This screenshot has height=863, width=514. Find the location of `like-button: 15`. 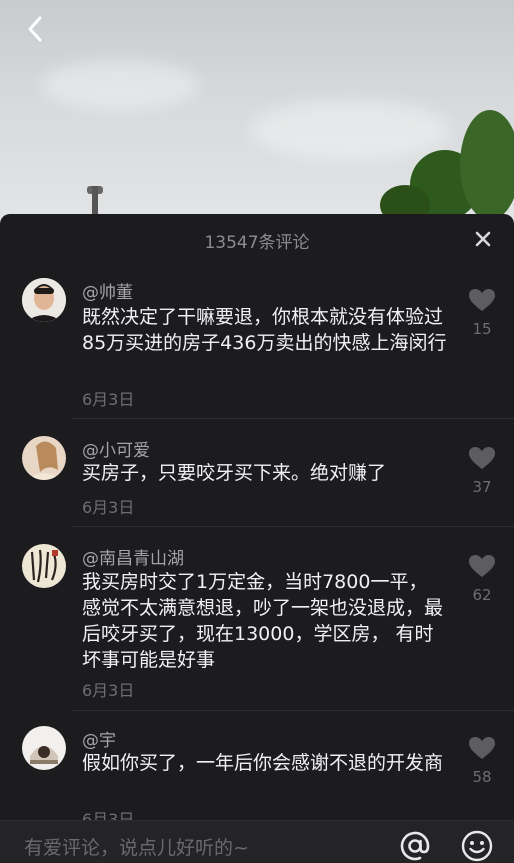

like-button: 15 is located at coordinates (482, 313).